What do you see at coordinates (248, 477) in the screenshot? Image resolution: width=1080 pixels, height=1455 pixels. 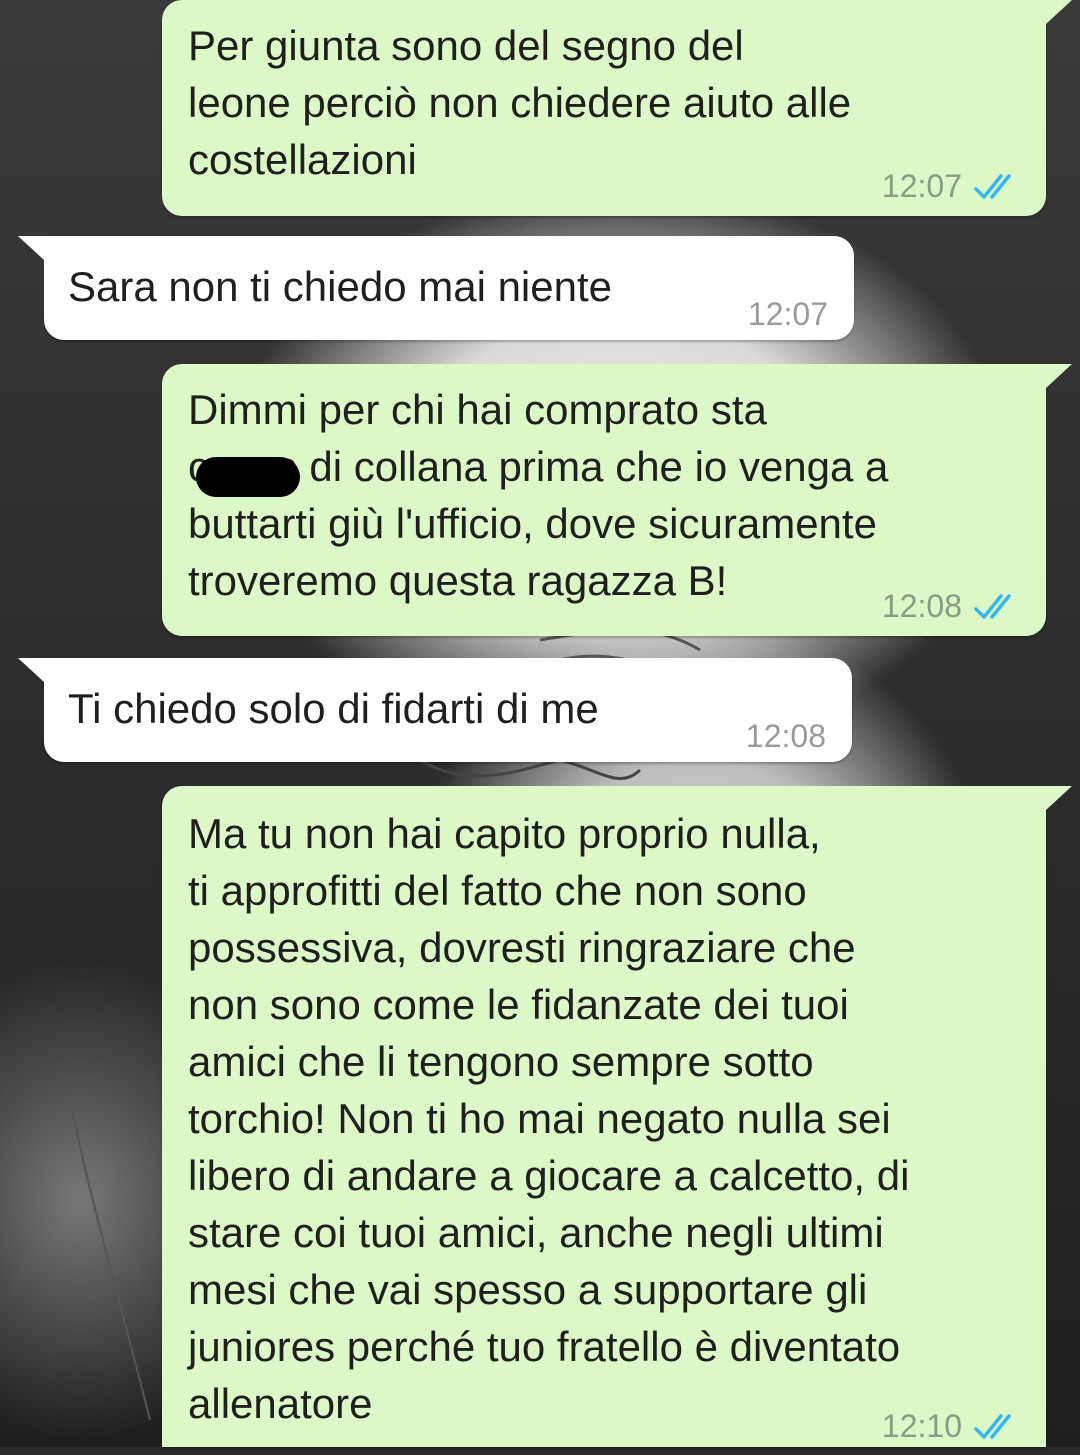 I see `redaction-mark` at bounding box center [248, 477].